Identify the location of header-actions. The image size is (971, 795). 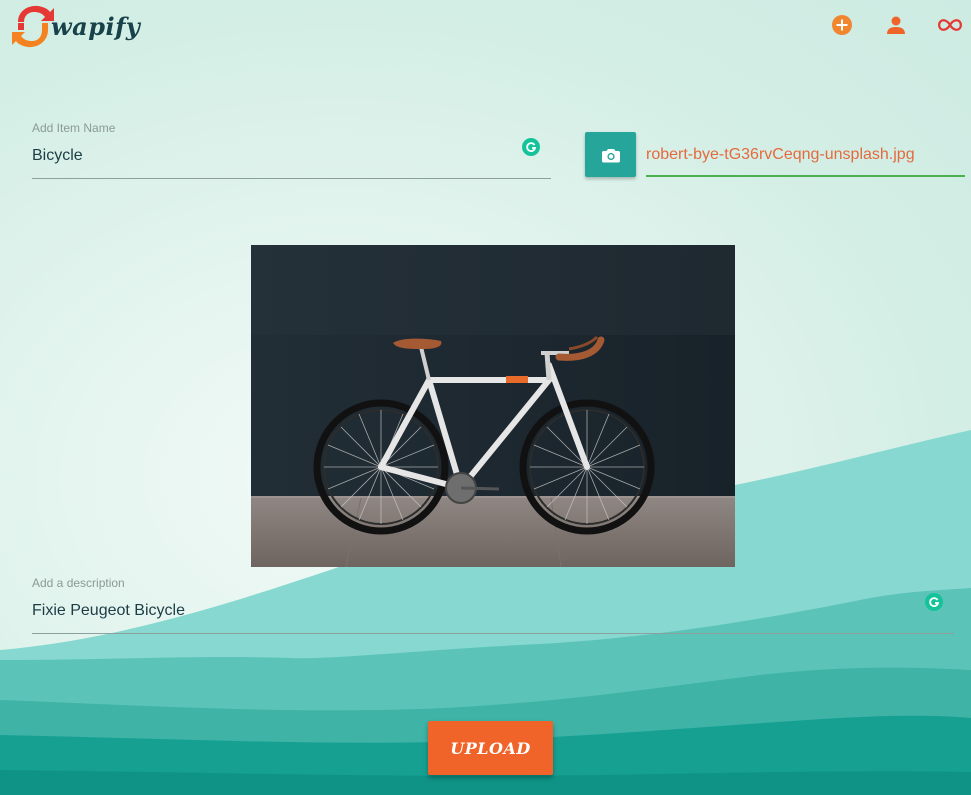
(882, 25).